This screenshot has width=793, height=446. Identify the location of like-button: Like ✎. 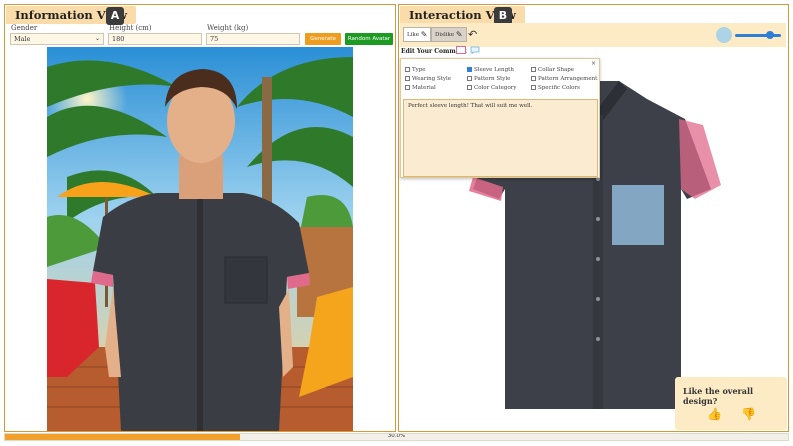
(417, 34).